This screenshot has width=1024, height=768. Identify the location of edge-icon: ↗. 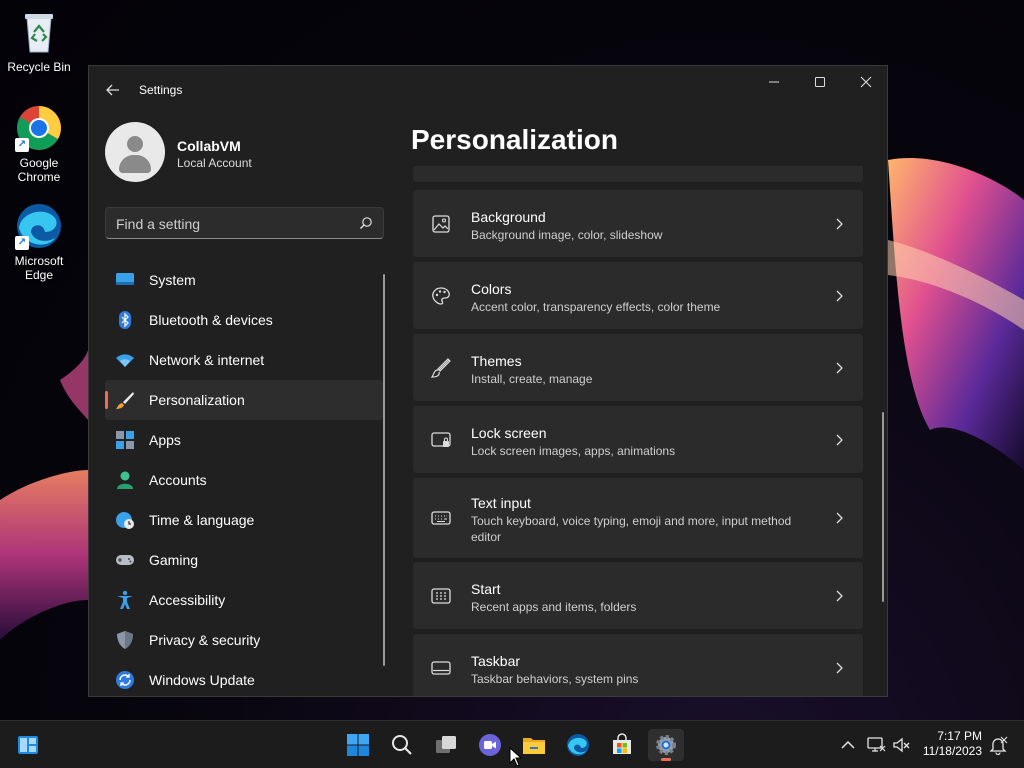
(39, 226).